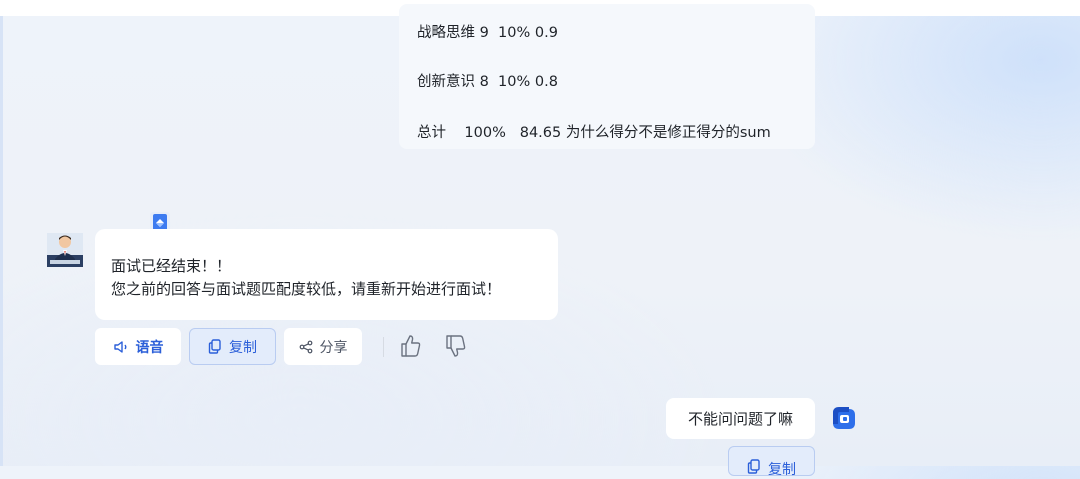 The height and width of the screenshot is (479, 1080). Describe the element at coordinates (487, 82) in the screenshot. I see `message-line: 创新意识 8 10% 0.8` at that location.